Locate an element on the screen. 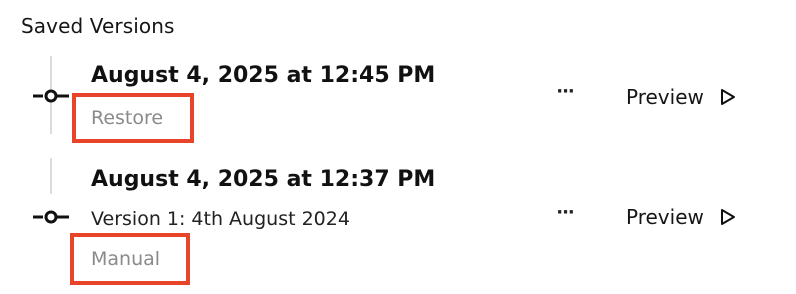 Image resolution: width=796 pixels, height=294 pixels. version-description: Version 1: 4th August 2024 is located at coordinates (220, 219).